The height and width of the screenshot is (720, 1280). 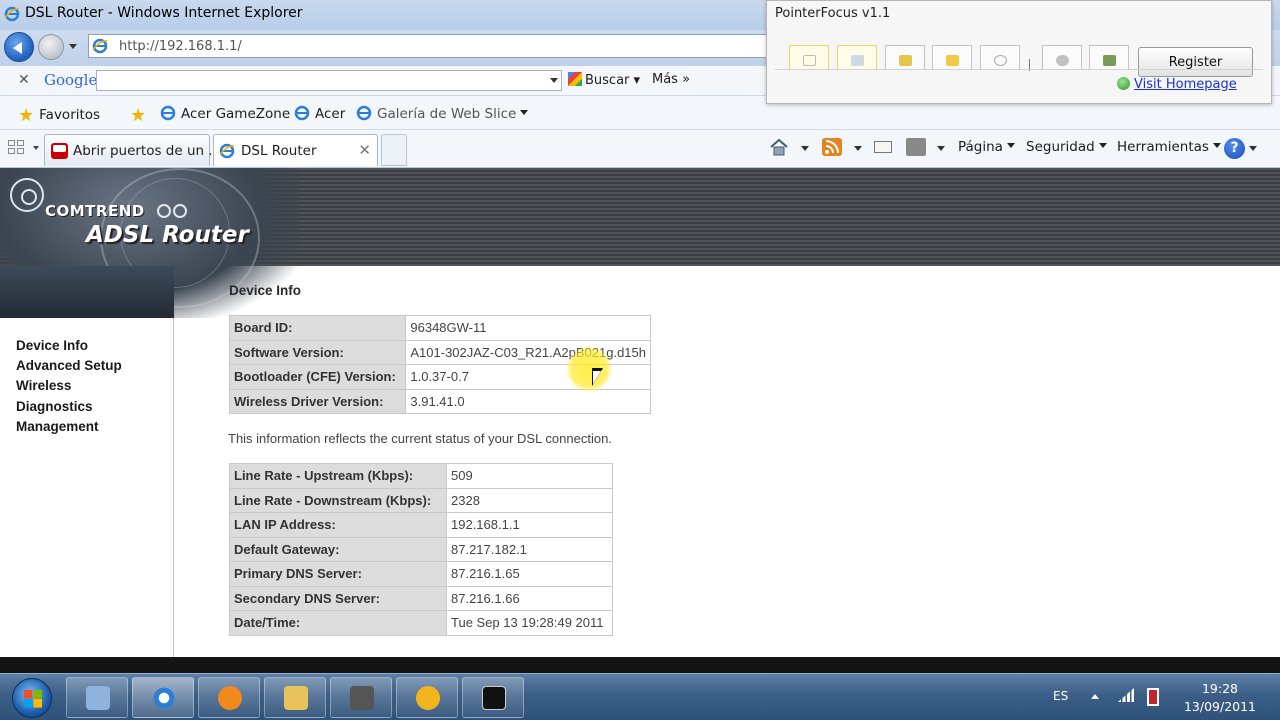 I want to click on herramientas-menu: Herramientas, so click(x=1169, y=147).